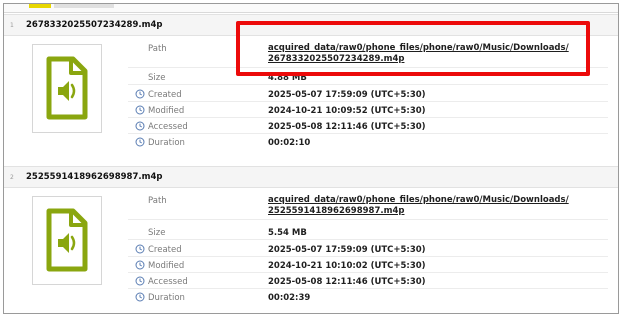 This screenshot has height=318, width=623. Describe the element at coordinates (311, 25) in the screenshot. I see `file-record-header: 1 2678332025507234289.m4p` at that location.